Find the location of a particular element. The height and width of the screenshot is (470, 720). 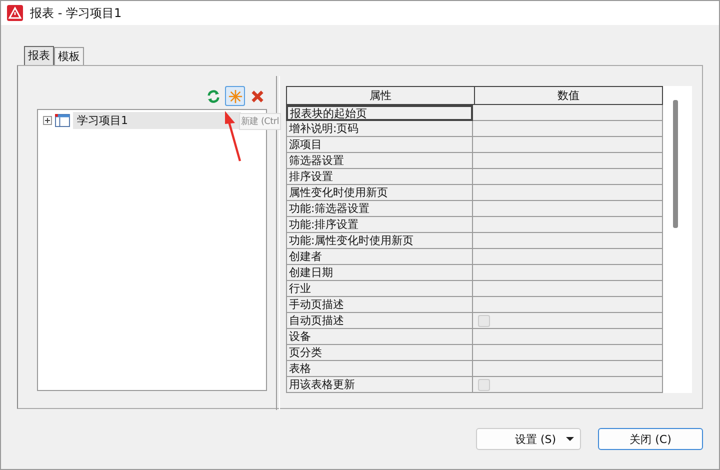

tooltip: 新建 (Ctrl is located at coordinates (260, 121).